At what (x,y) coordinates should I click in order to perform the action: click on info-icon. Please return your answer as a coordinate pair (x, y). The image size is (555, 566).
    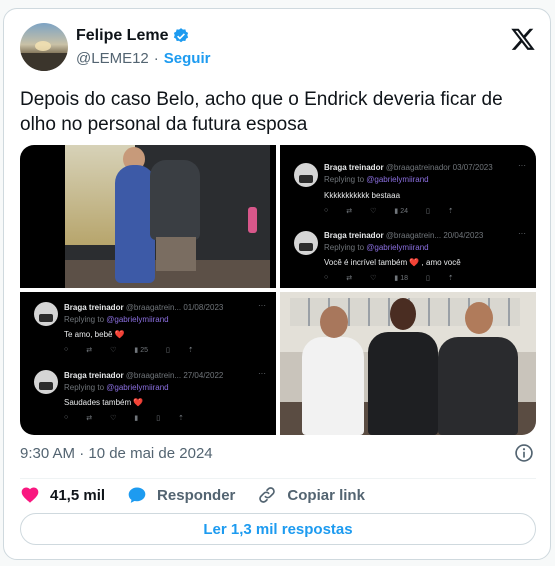
    Looking at the image, I should click on (524, 453).